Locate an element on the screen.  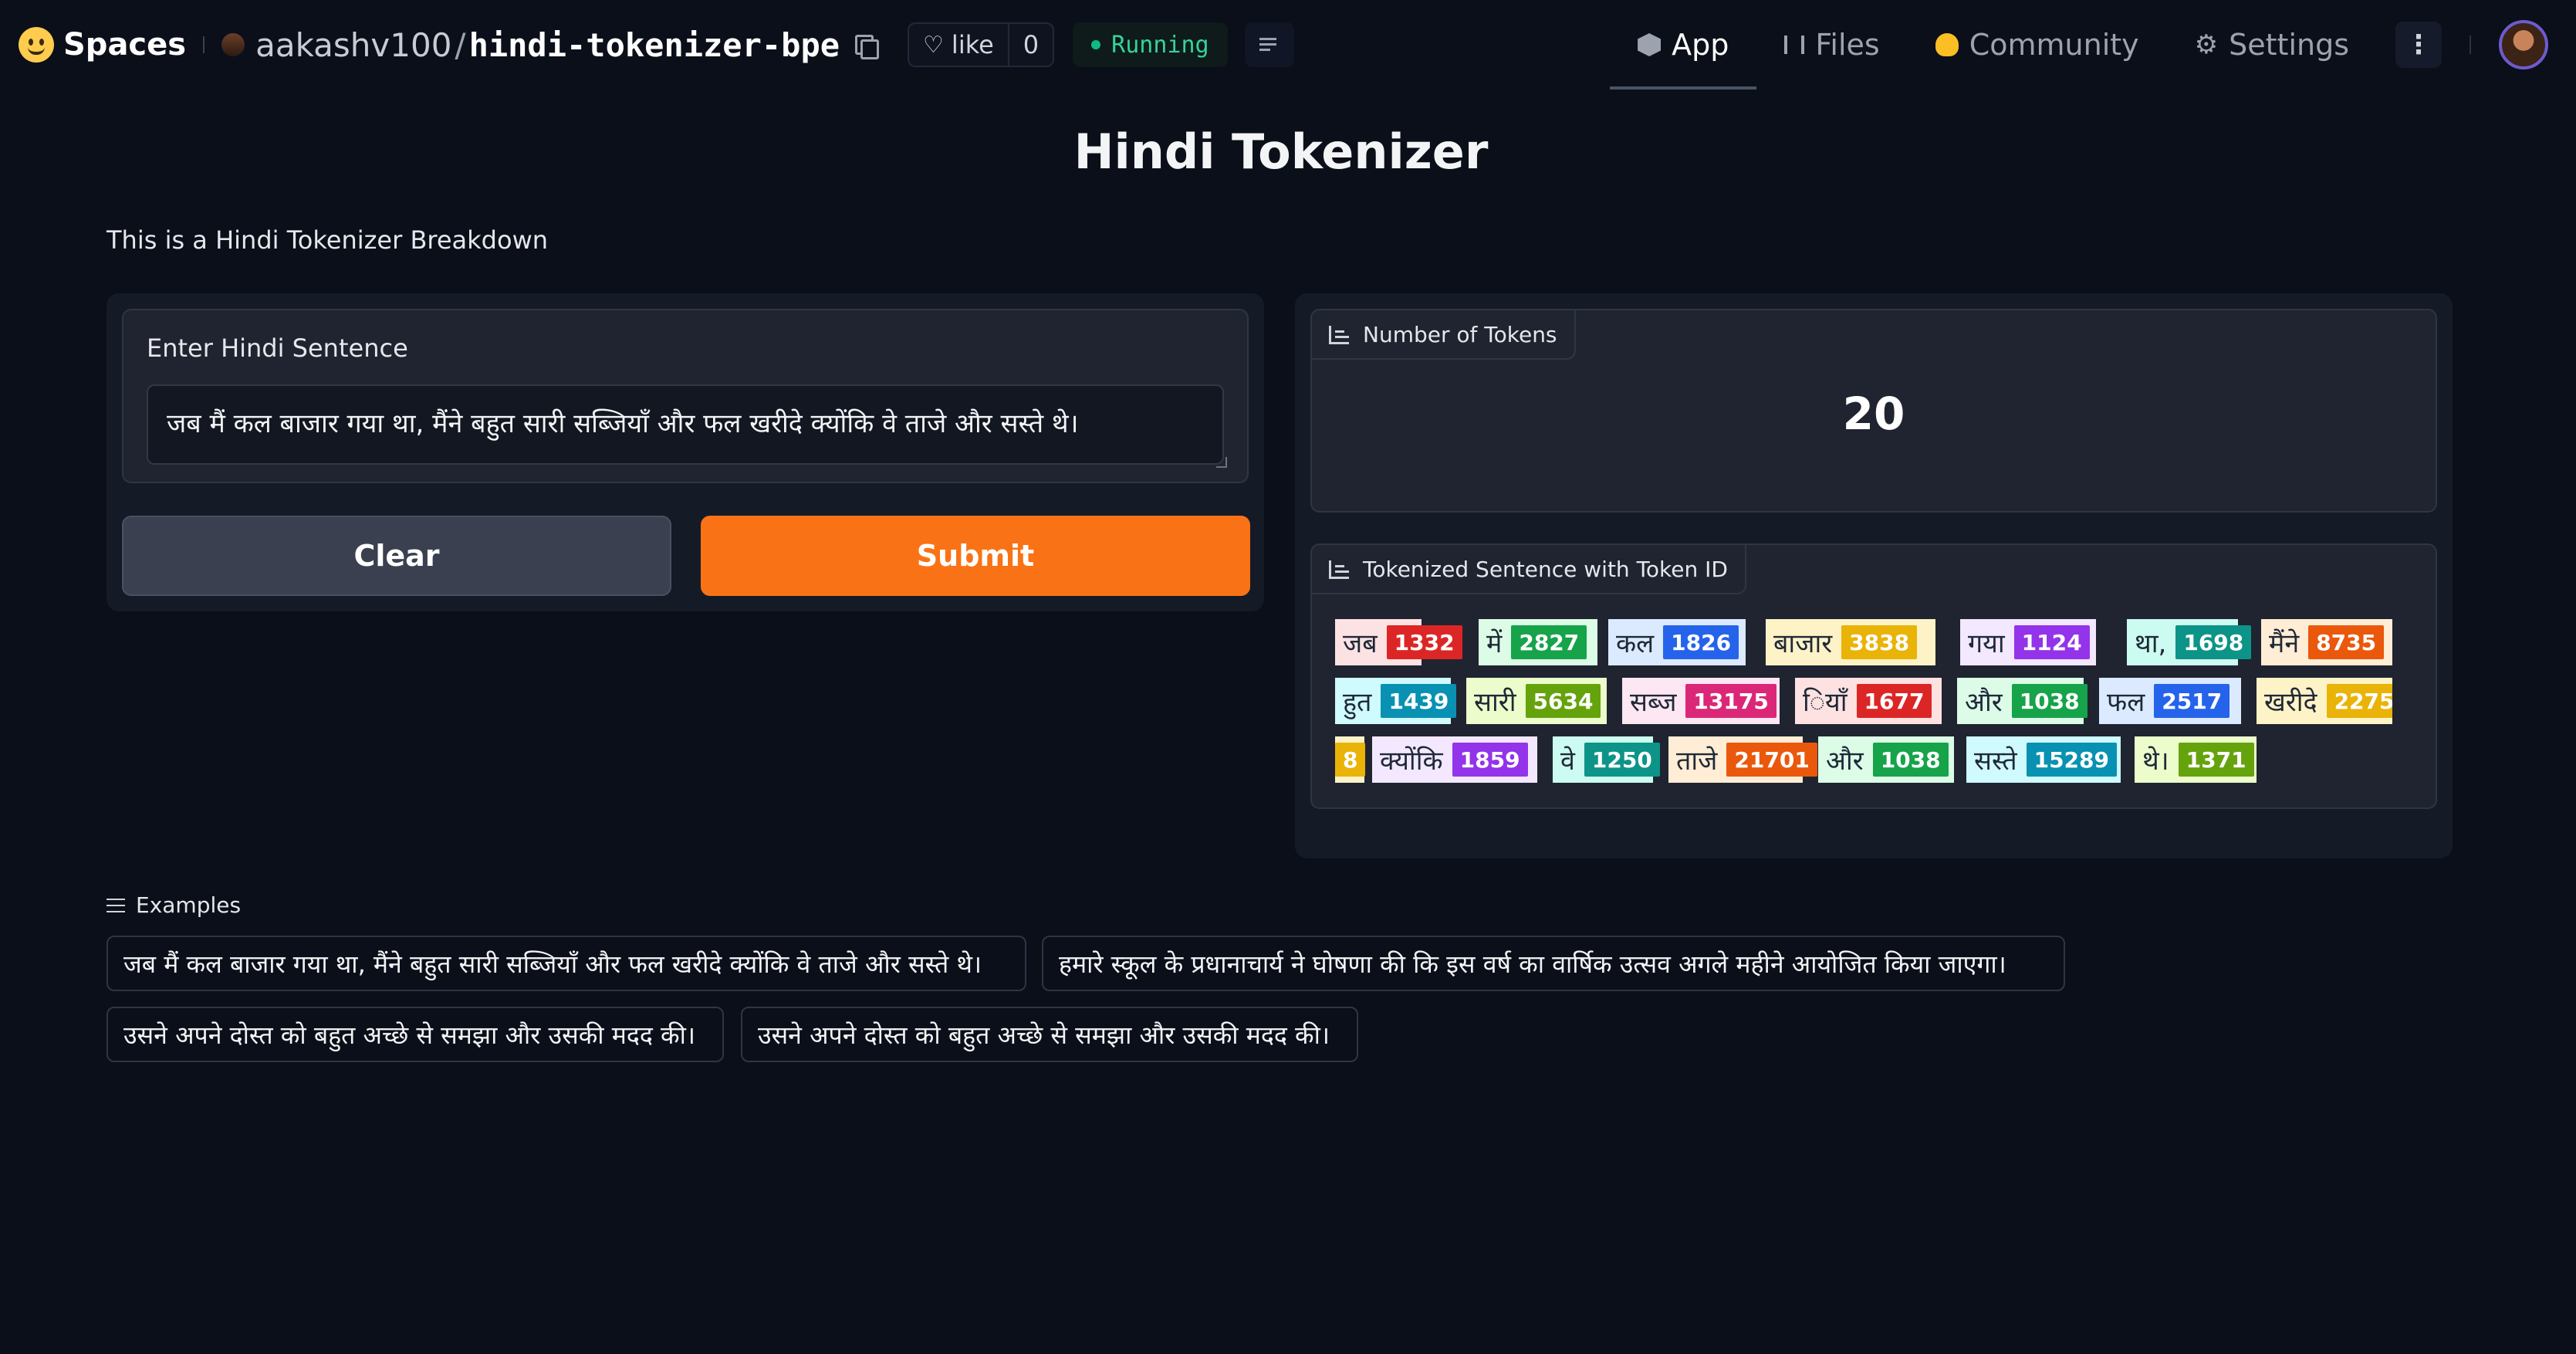
status-dot-icon is located at coordinates (1096, 45).